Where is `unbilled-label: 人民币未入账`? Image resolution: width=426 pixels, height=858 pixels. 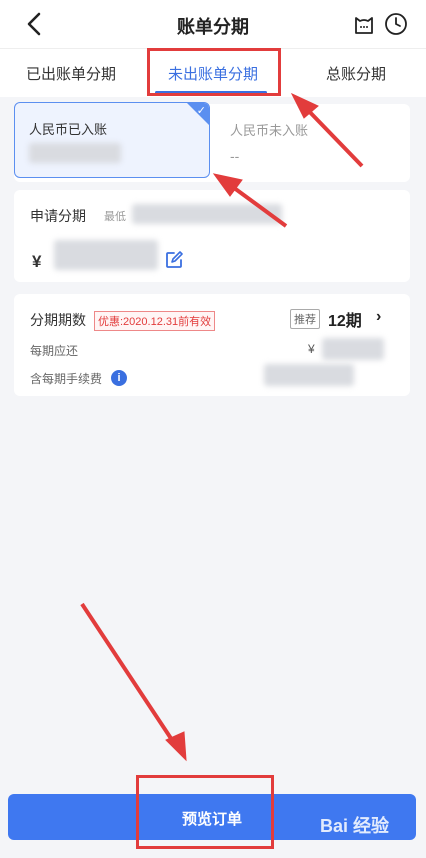 unbilled-label: 人民币未入账 is located at coordinates (269, 130).